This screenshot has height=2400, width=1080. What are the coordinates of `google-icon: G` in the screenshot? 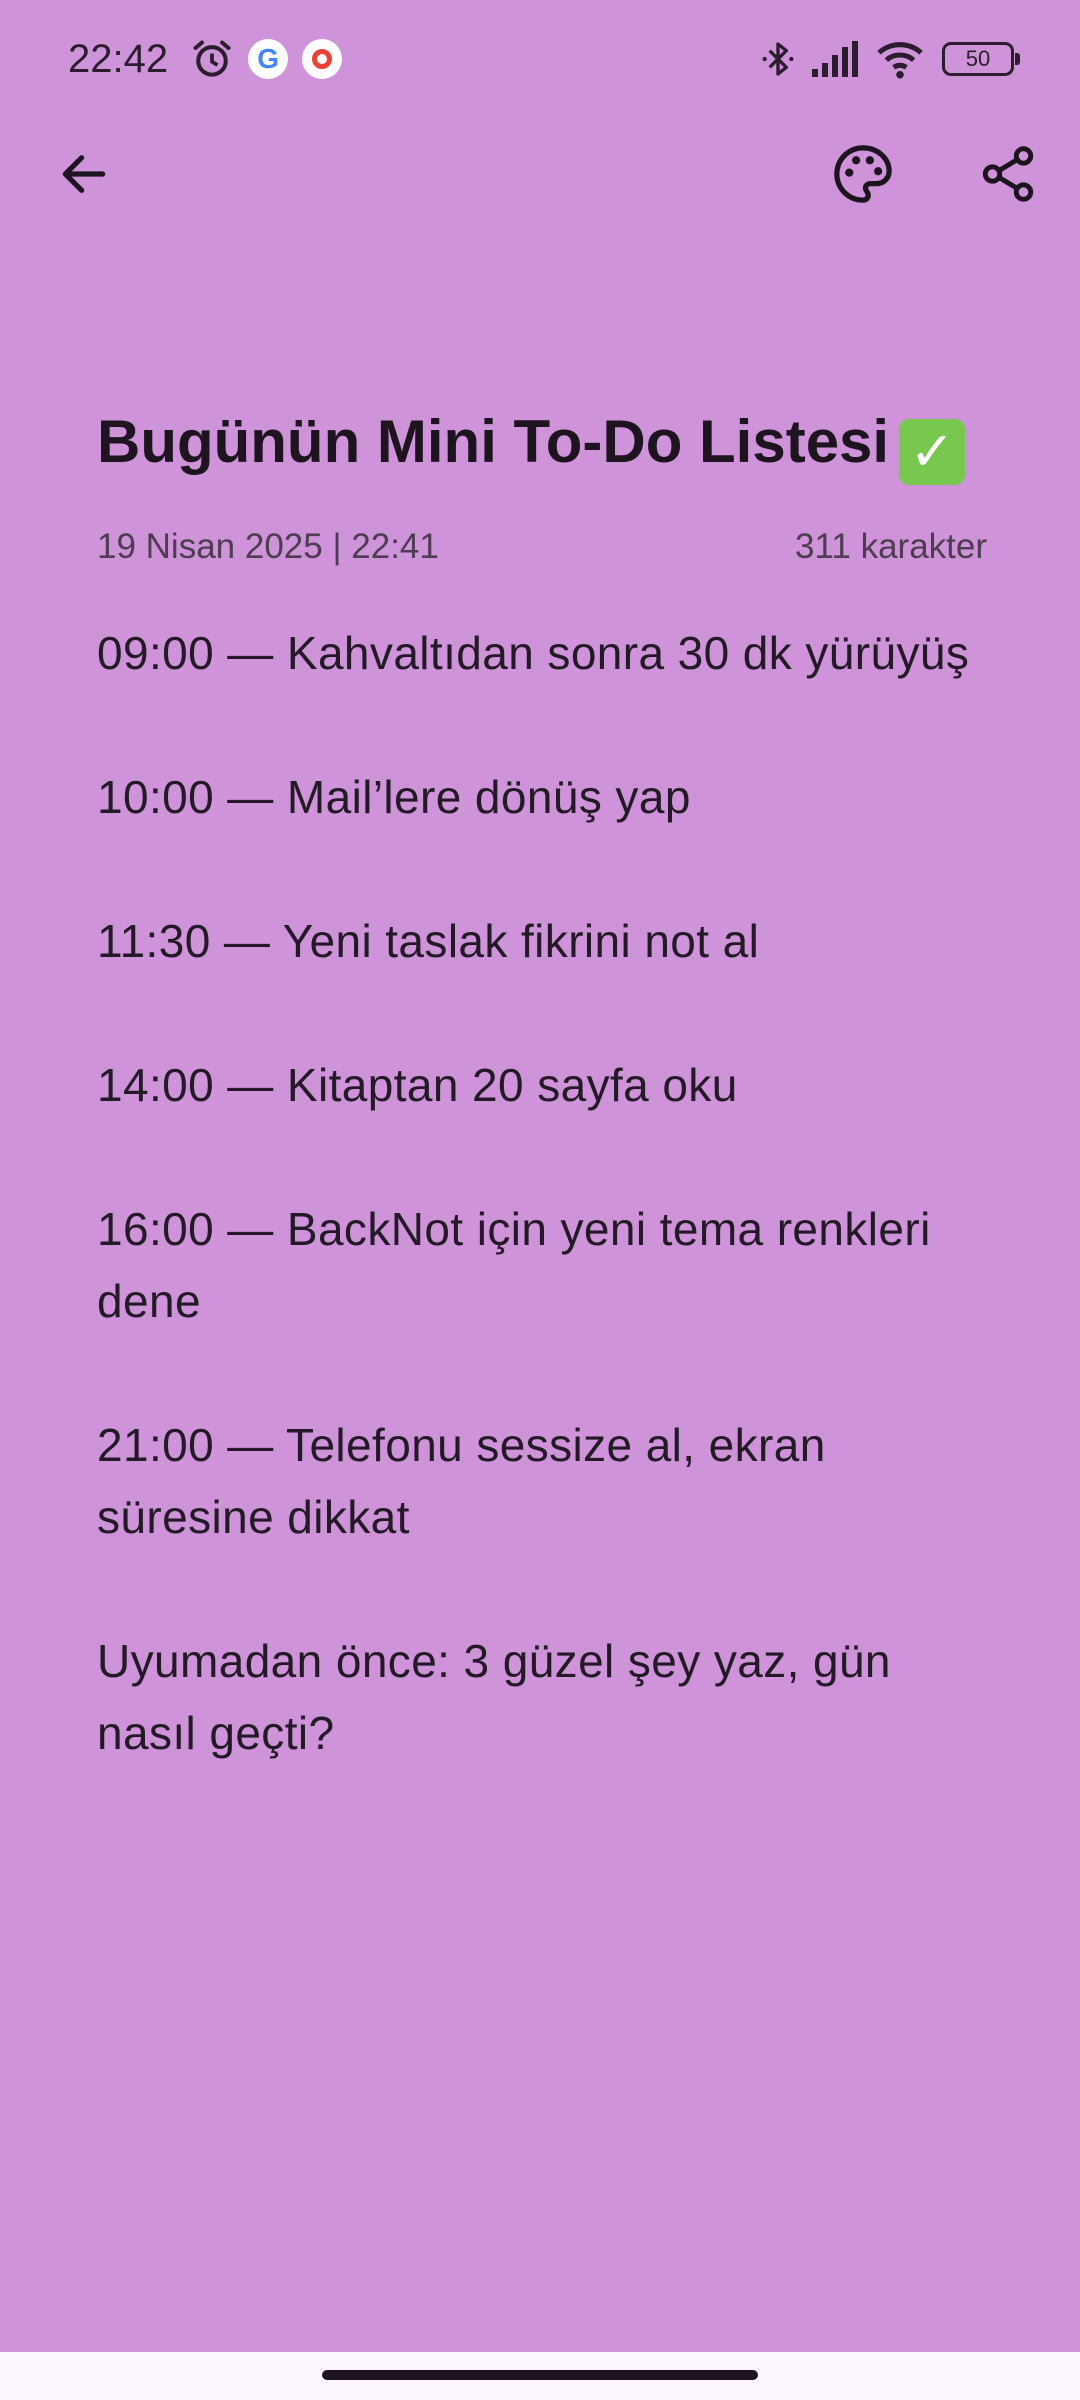 It's located at (268, 59).